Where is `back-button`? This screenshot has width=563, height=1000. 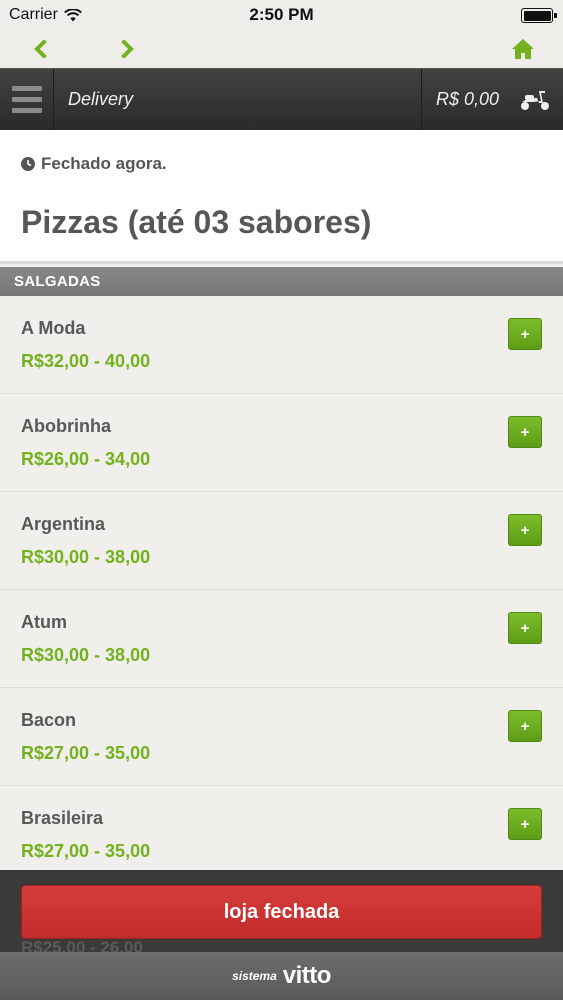
back-button is located at coordinates (40, 49).